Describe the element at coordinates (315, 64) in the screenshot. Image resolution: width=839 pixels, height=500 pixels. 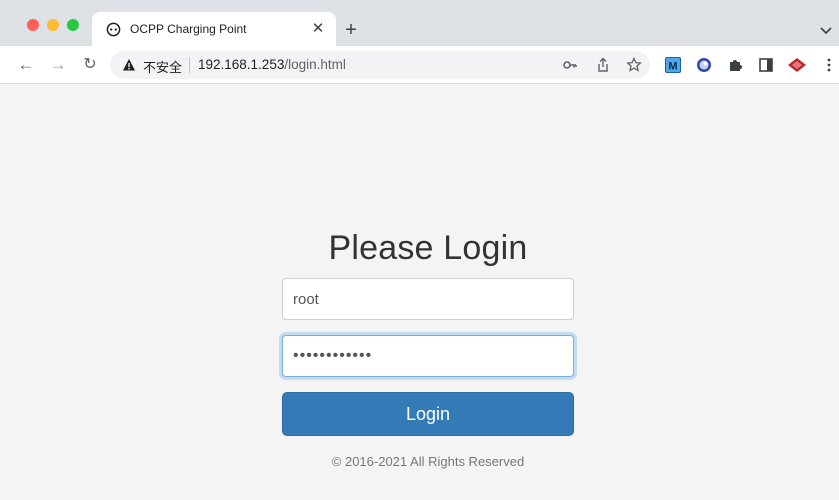
I see `url-path: /login.html` at that location.